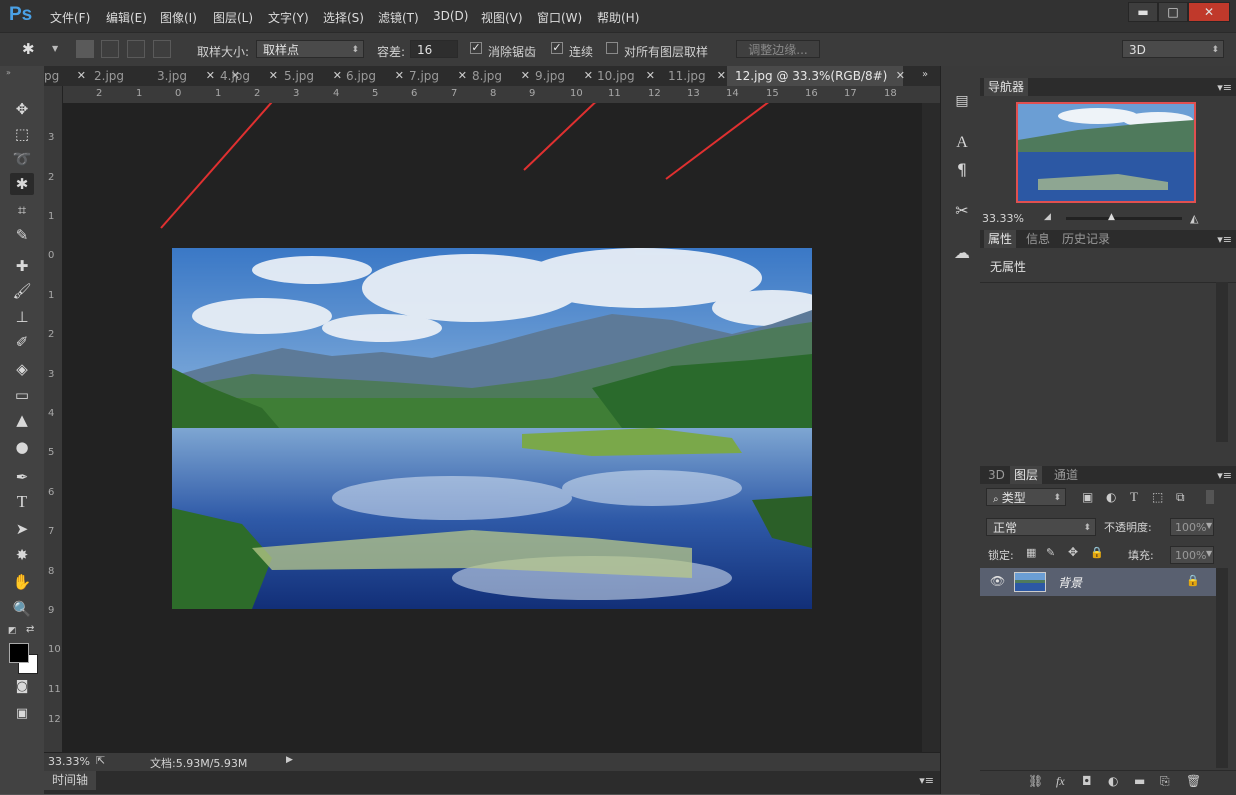 The height and width of the screenshot is (795, 1236). I want to click on antialias-checkbox: ✓, so click(476, 48).